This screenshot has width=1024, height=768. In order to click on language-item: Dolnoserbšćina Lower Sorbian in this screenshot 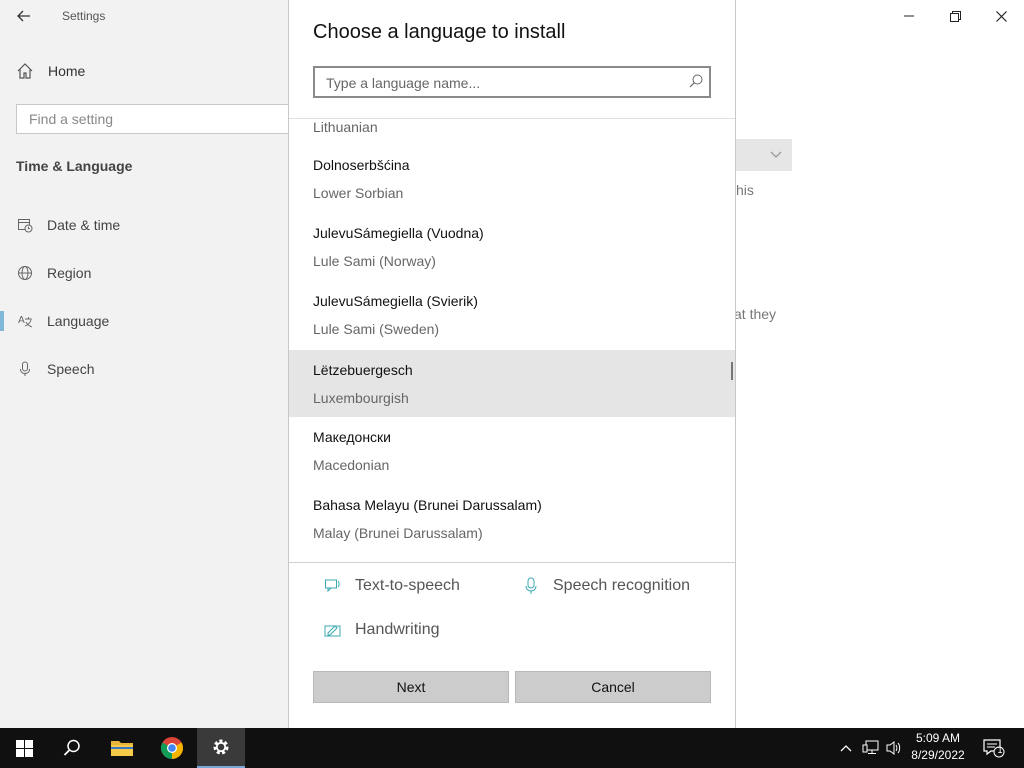, I will do `click(512, 183)`.